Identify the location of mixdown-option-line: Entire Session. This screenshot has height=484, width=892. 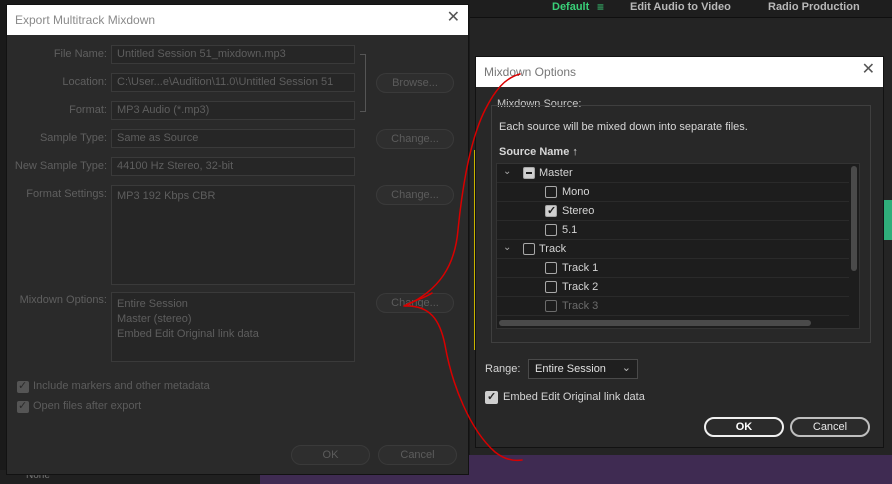
(152, 304).